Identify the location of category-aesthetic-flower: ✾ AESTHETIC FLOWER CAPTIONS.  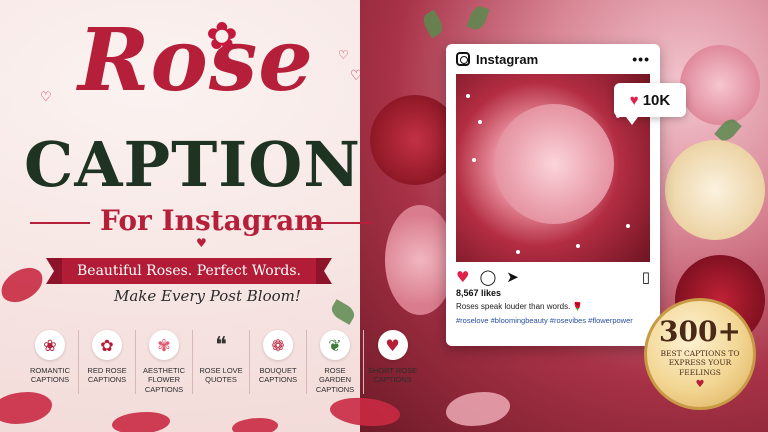
(164, 362).